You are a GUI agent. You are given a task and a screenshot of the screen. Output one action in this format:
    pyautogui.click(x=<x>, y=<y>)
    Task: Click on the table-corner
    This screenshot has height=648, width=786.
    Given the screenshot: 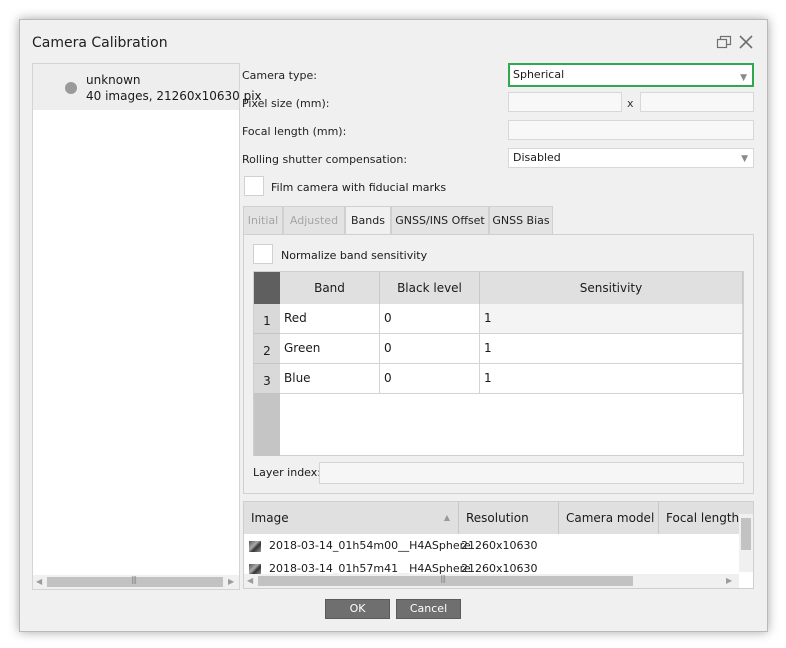 What is the action you would take?
    pyautogui.click(x=267, y=288)
    